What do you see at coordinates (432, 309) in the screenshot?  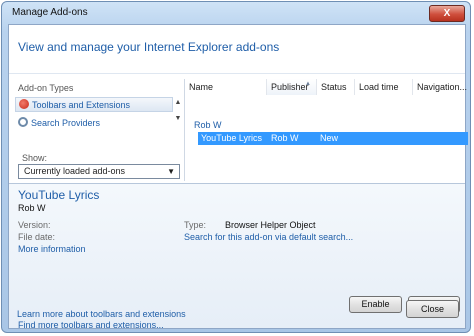 I see `close-button: Close` at bounding box center [432, 309].